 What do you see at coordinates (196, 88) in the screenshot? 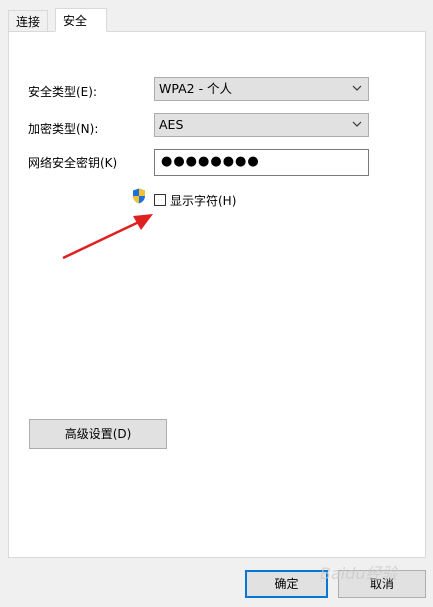
I see `security-type-value: WPA2 - 个人` at bounding box center [196, 88].